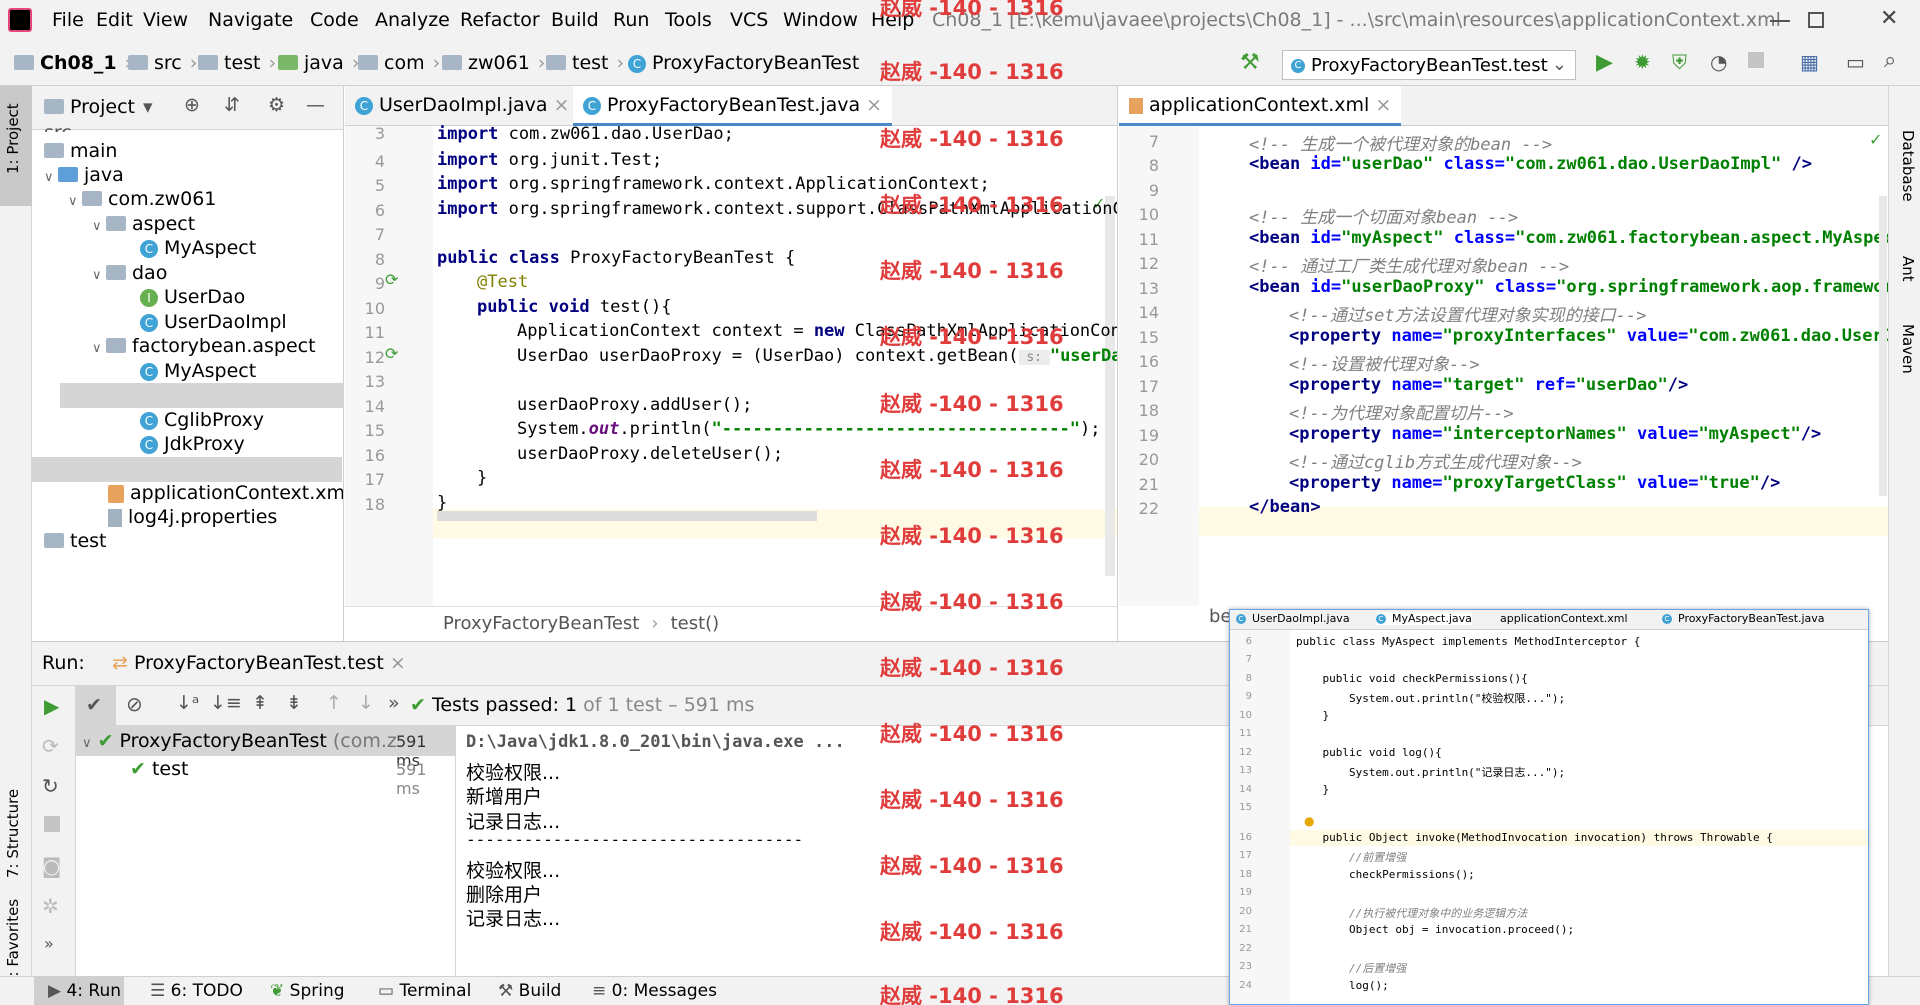 The width and height of the screenshot is (1920, 1005). Describe the element at coordinates (159, 769) in the screenshot. I see `test-case-row: ✔ test` at that location.